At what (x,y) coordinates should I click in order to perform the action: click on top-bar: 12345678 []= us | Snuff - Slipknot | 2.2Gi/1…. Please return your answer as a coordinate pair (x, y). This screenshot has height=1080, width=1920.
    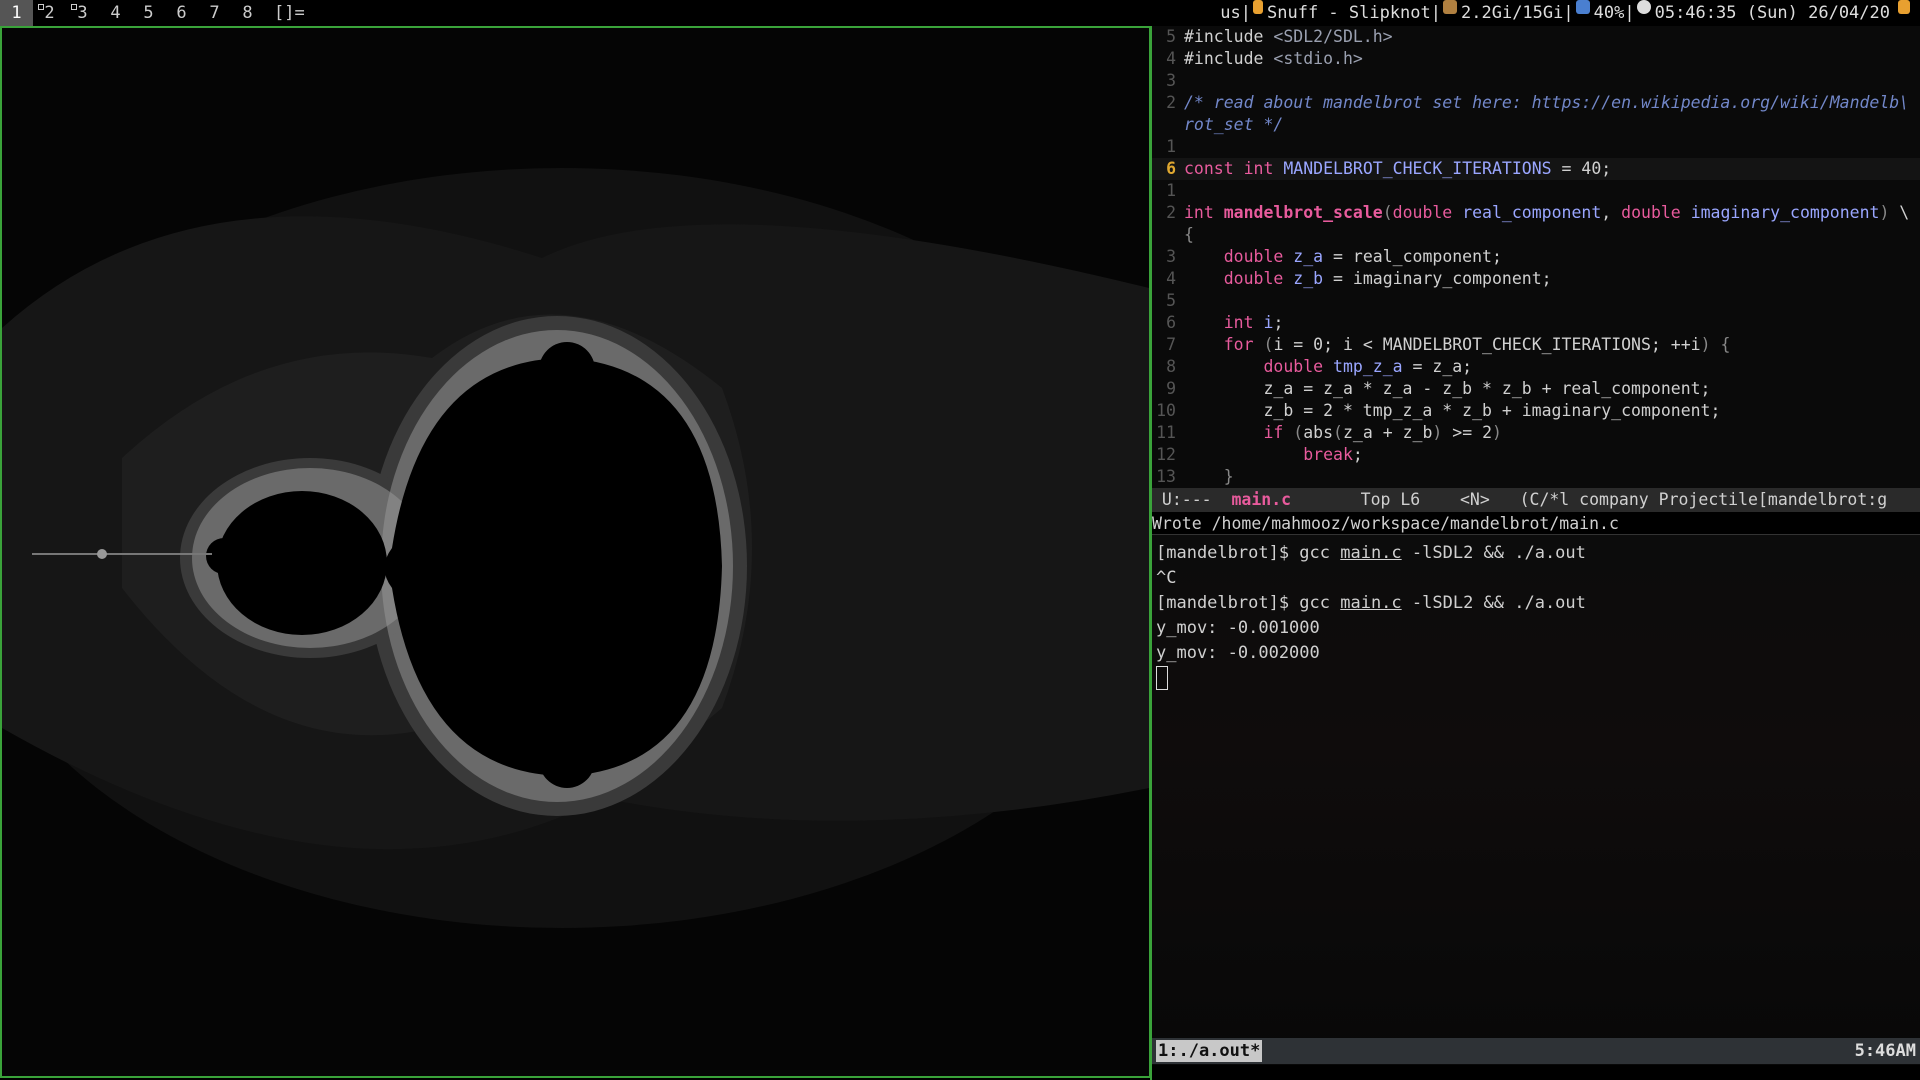
    Looking at the image, I should click on (960, 13).